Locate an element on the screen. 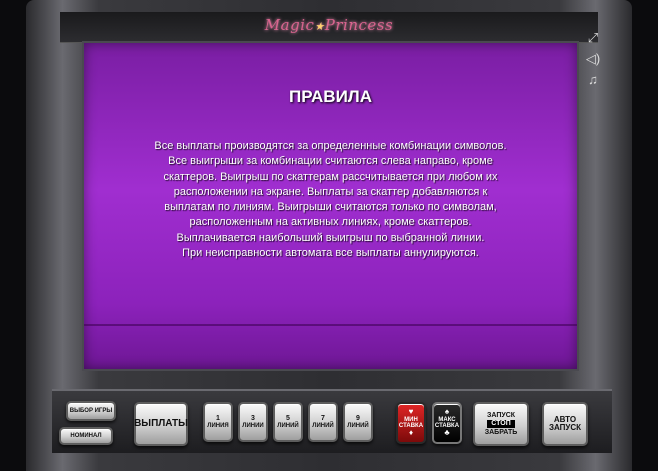 The image size is (658, 471). max-bet-button: ♠ МАКС СТАВКА ♣ is located at coordinates (447, 423).